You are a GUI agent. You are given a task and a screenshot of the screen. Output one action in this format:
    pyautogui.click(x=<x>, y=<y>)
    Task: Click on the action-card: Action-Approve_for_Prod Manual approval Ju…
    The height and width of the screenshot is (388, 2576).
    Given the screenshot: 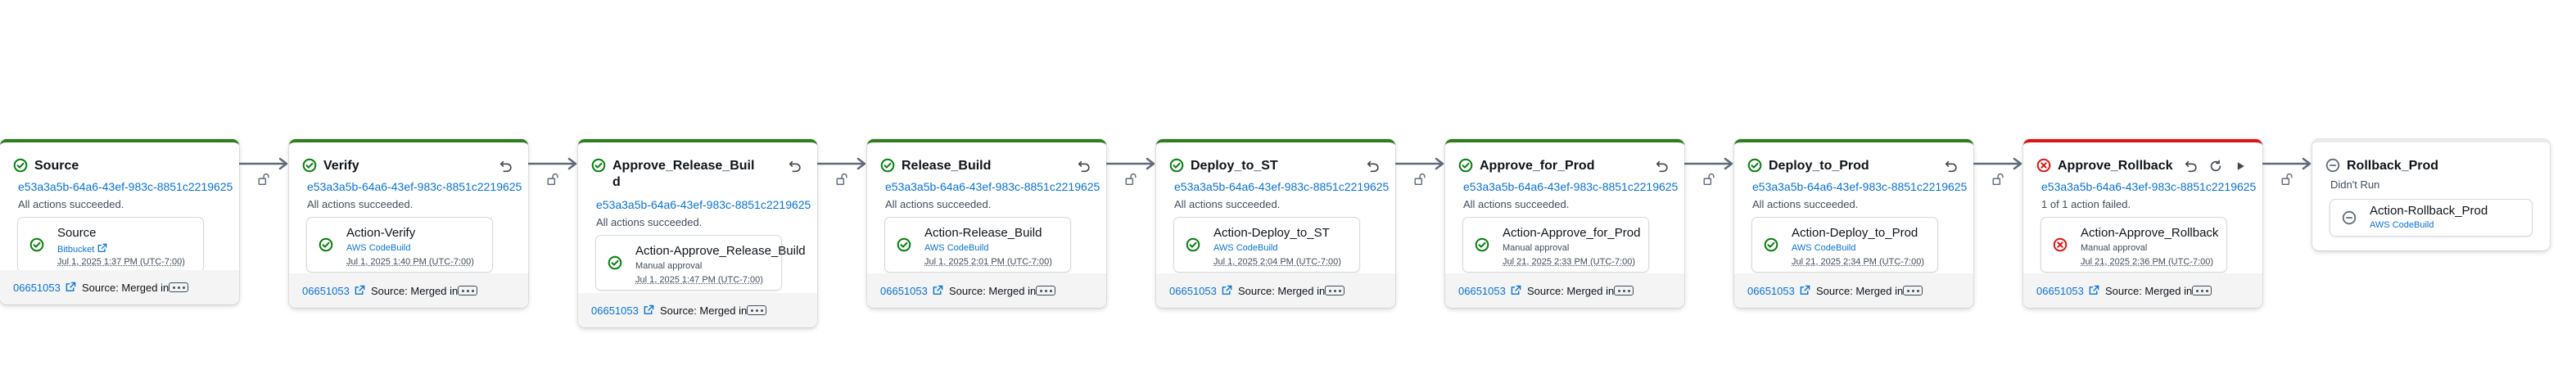 What is the action you would take?
    pyautogui.click(x=1555, y=245)
    